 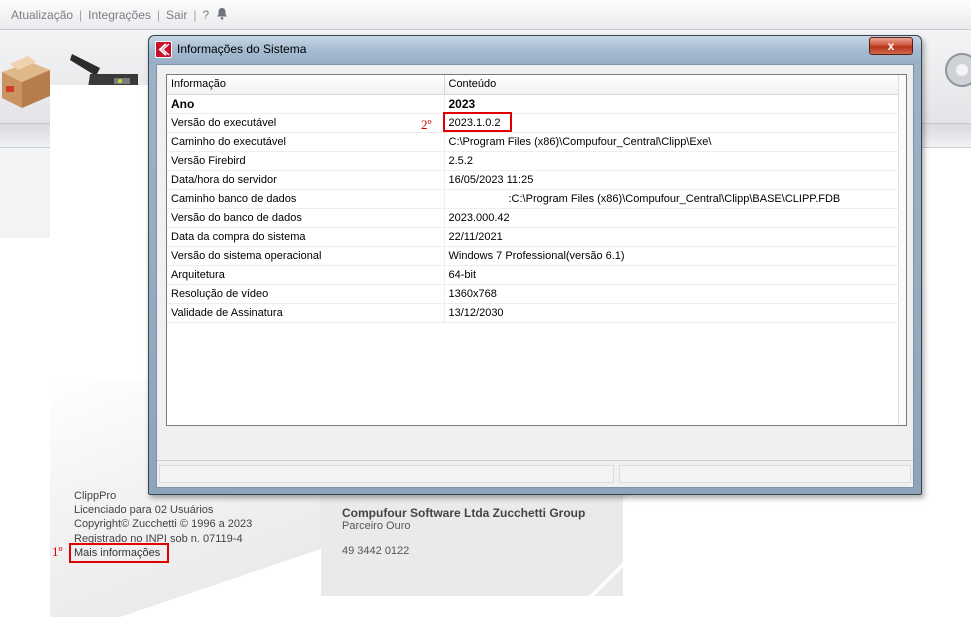 What do you see at coordinates (163, 49) in the screenshot?
I see `app-logo-icon` at bounding box center [163, 49].